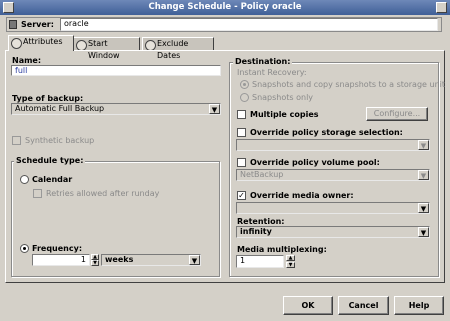 The width and height of the screenshot is (450, 321). Describe the element at coordinates (8, 7) in the screenshot. I see `window-menu-icon` at that location.